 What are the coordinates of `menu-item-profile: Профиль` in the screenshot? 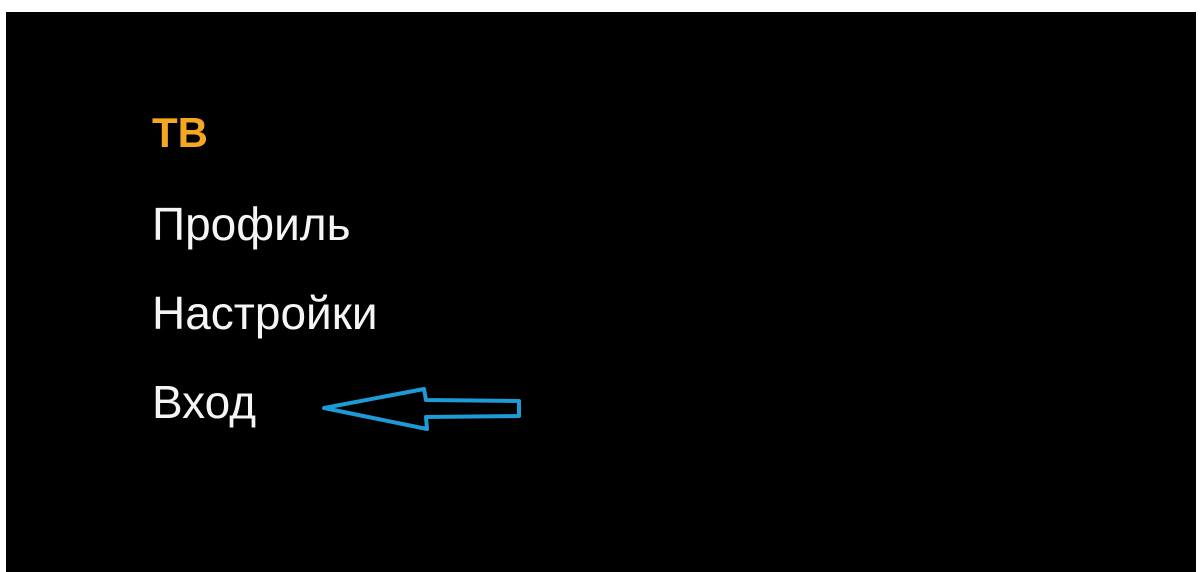 It's located at (251, 224).